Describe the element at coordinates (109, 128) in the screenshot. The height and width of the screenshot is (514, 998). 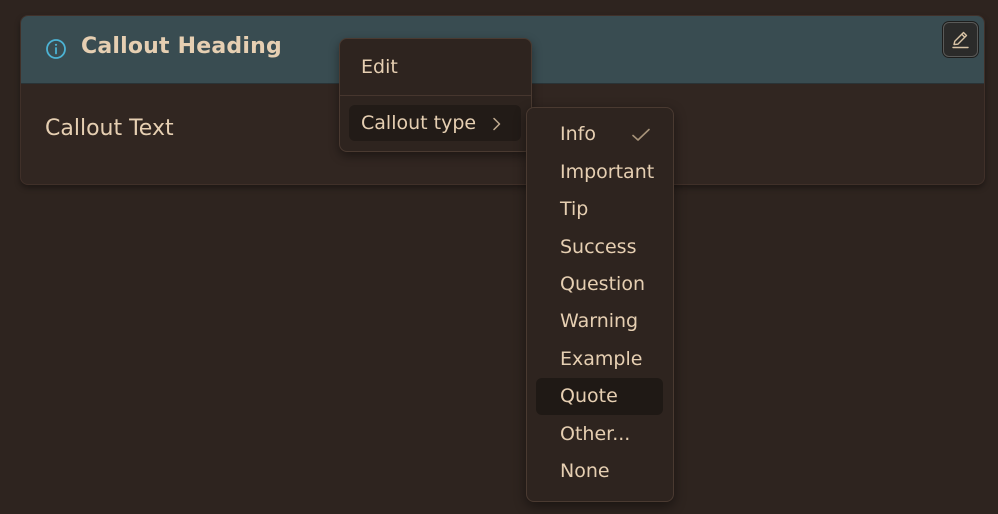
I see `callout-text: Callout Text` at that location.